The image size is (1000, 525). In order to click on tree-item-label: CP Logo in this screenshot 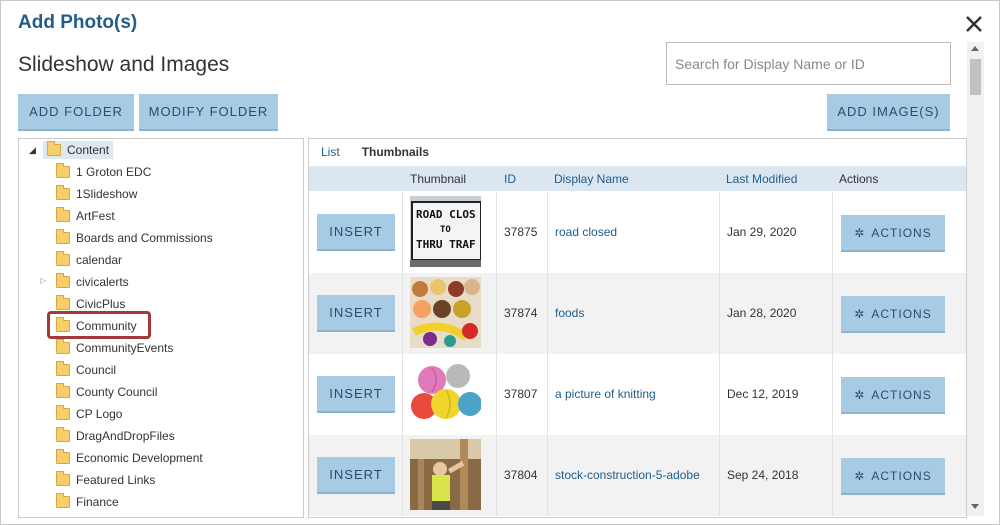, I will do `click(99, 414)`.